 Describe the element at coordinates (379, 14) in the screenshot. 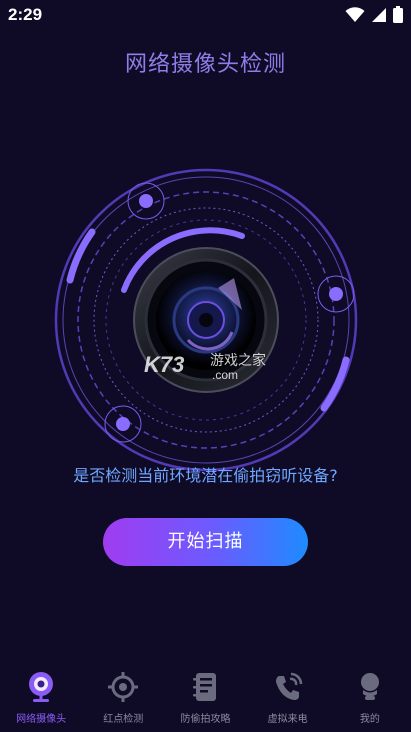

I see `signal-icon` at that location.